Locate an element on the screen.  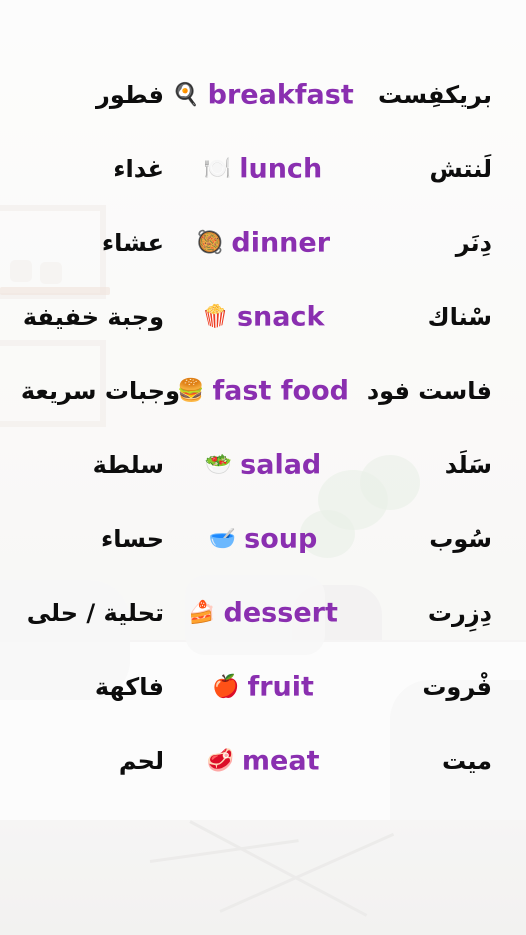
english-word: meat is located at coordinates (280, 761).